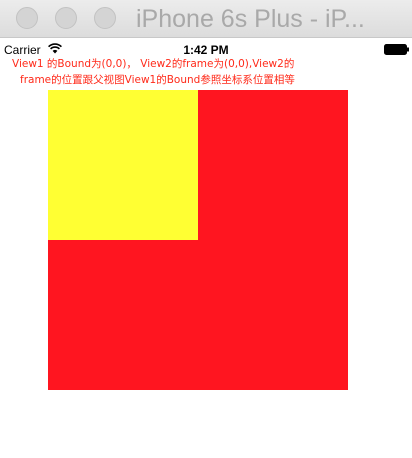 The width and height of the screenshot is (412, 458). I want to click on view2-yellow-square, so click(123, 165).